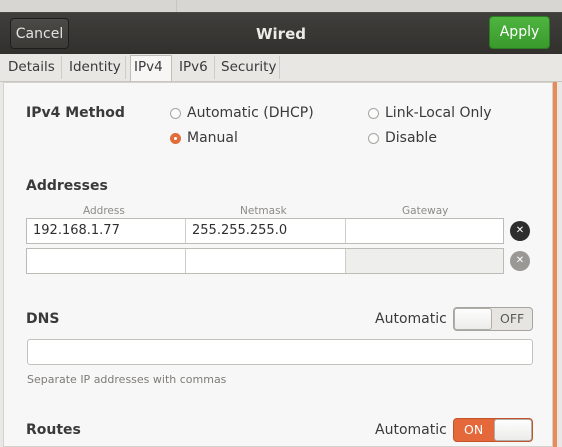  I want to click on radio-button-checked, so click(175, 138).